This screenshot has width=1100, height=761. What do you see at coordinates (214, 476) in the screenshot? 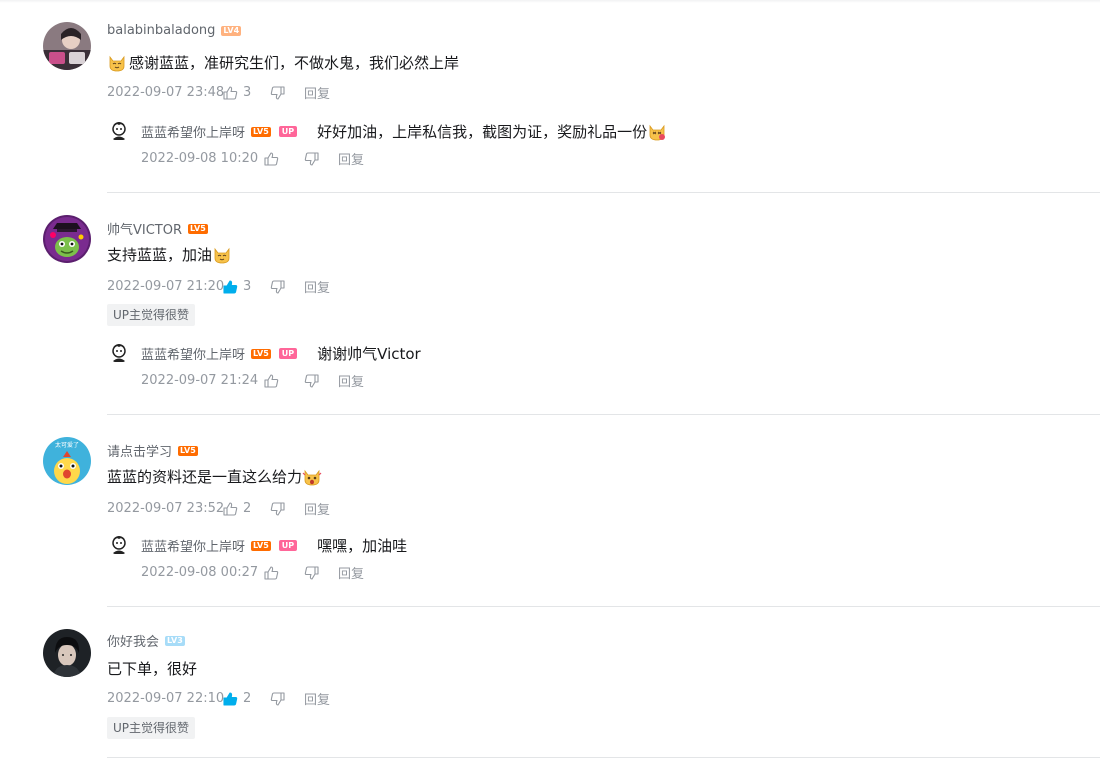
I see `comment-text: 蓝蓝的资料还是一直这么给力` at bounding box center [214, 476].